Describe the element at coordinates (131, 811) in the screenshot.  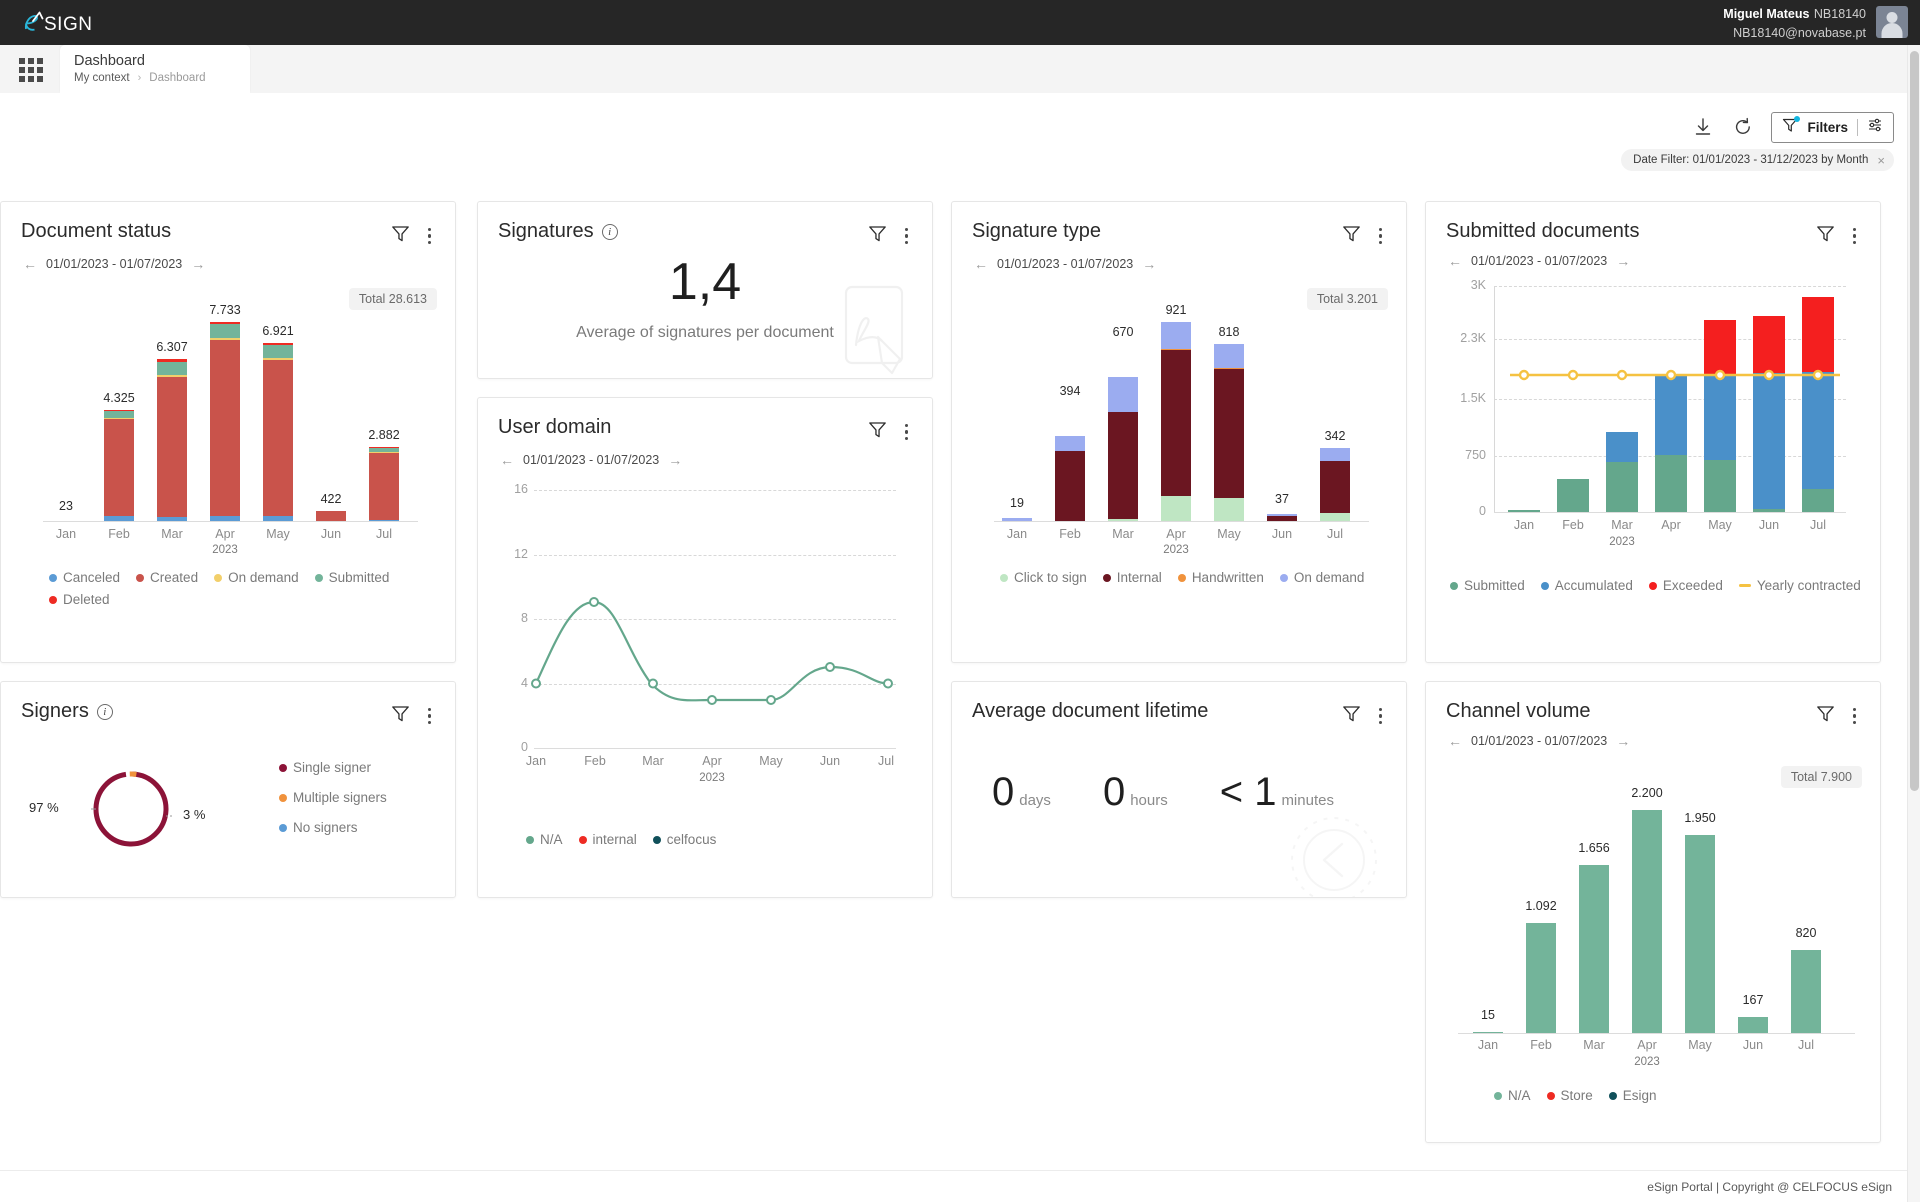
I see `donut-signers` at that location.